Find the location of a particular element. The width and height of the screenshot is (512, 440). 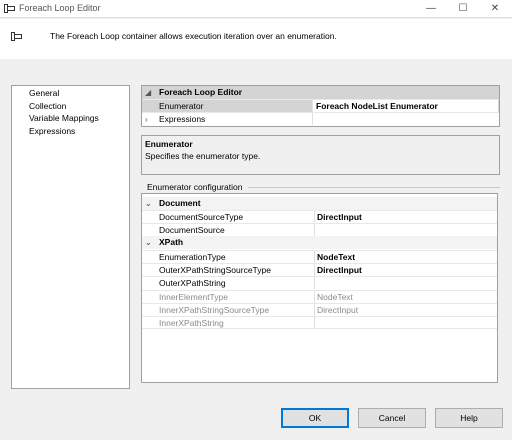

property-row: OuterXPathString is located at coordinates (319, 282).